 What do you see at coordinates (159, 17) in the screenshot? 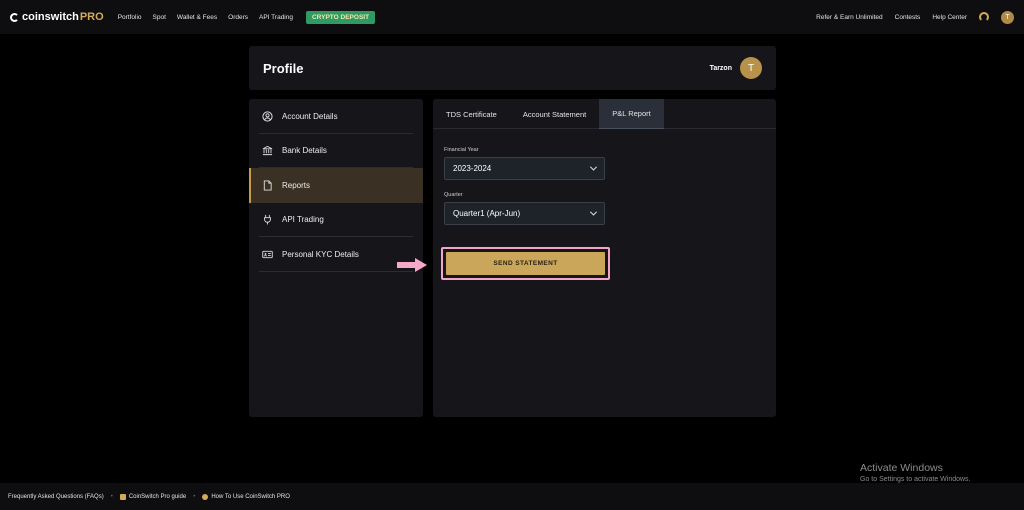
I see `nav-link-spot: Spot` at bounding box center [159, 17].